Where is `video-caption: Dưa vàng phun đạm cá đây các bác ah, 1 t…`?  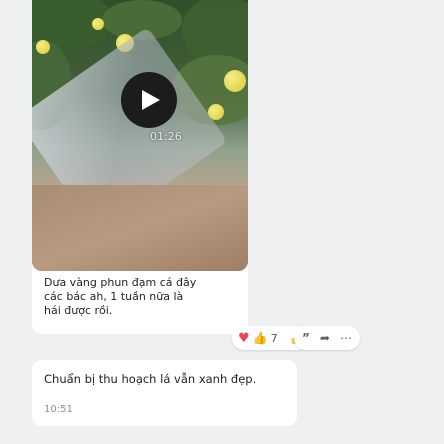 video-caption: Dưa vàng phun đạm cá đây các bác ah, 1 t… is located at coordinates (120, 296).